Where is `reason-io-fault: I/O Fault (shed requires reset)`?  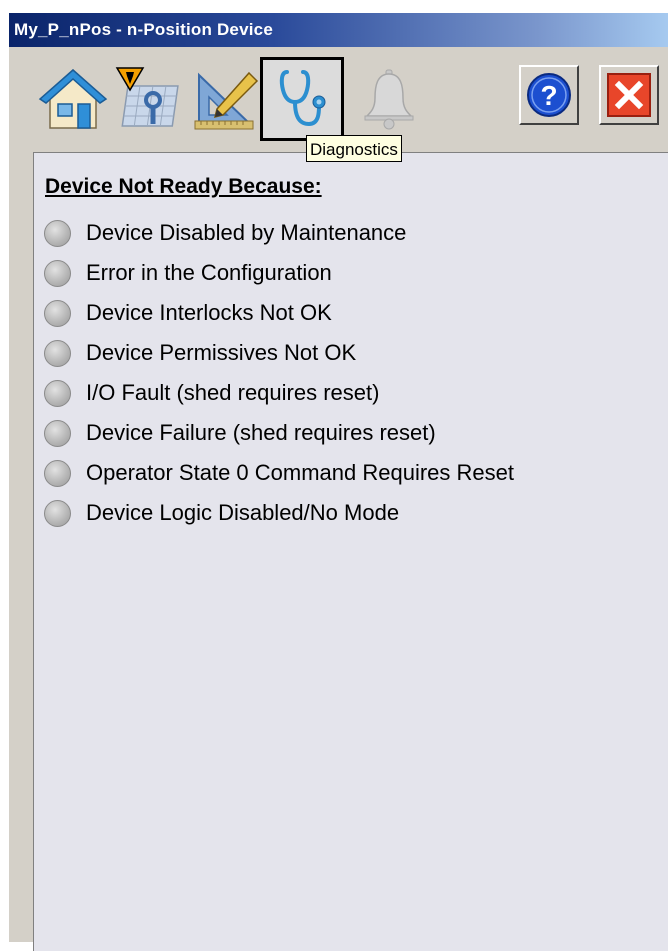
reason-io-fault: I/O Fault (shed requires reset) is located at coordinates (279, 393).